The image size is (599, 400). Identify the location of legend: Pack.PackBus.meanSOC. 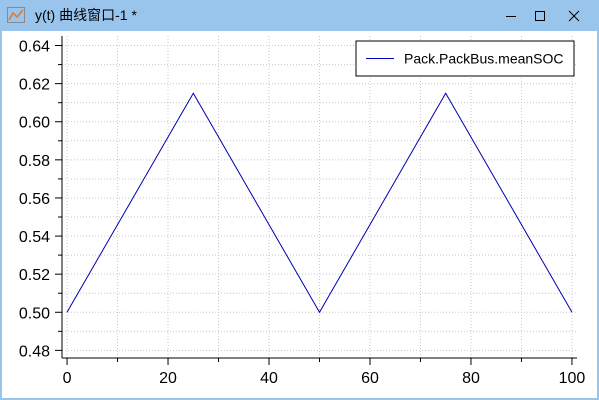
(465, 58).